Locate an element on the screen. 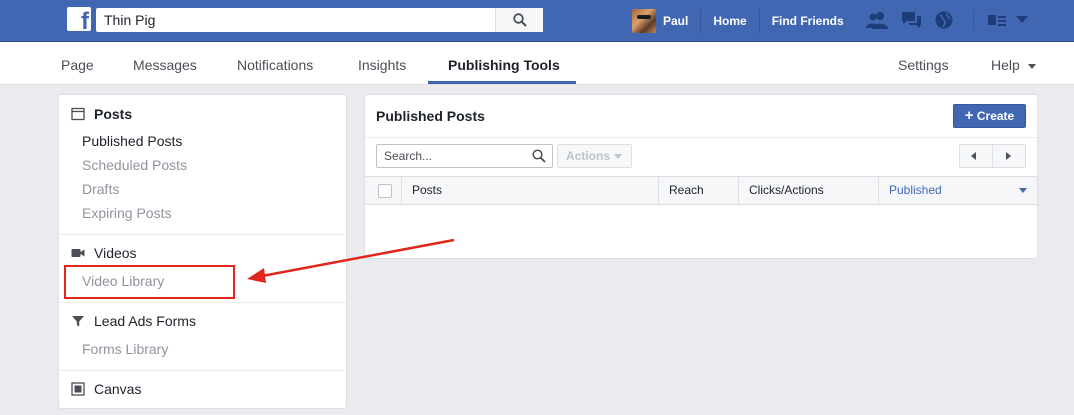 The width and height of the screenshot is (1074, 415). home-link: Home is located at coordinates (730, 21).